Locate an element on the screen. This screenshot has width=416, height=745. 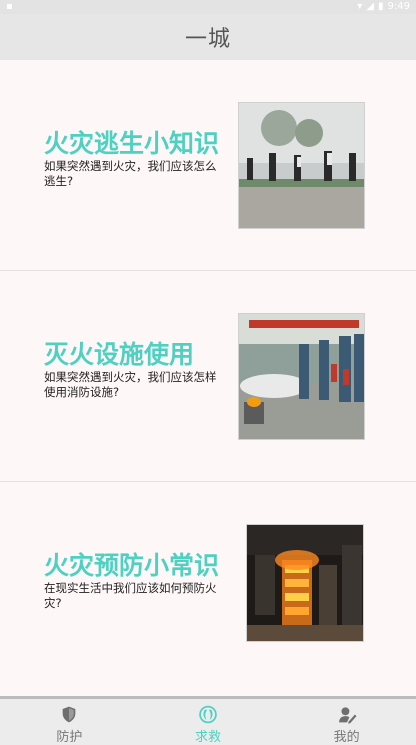
status-icons: ▾ ◢ ▮ 9:49 is located at coordinates (383, 6).